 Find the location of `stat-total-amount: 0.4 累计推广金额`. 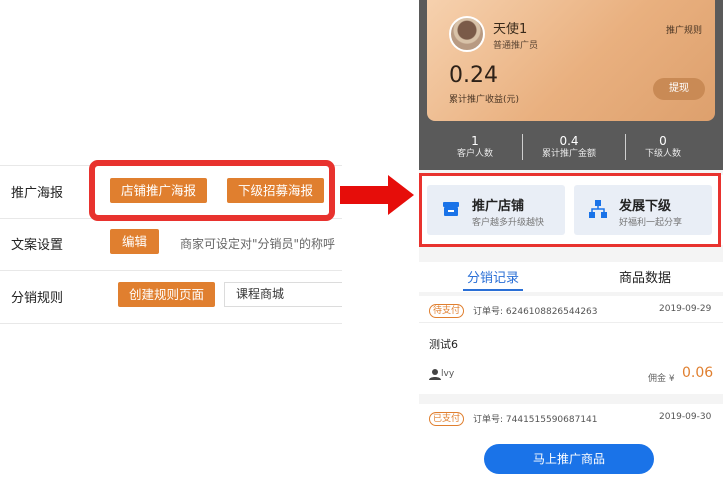

stat-total-amount: 0.4 累计推广金额 is located at coordinates (569, 147).